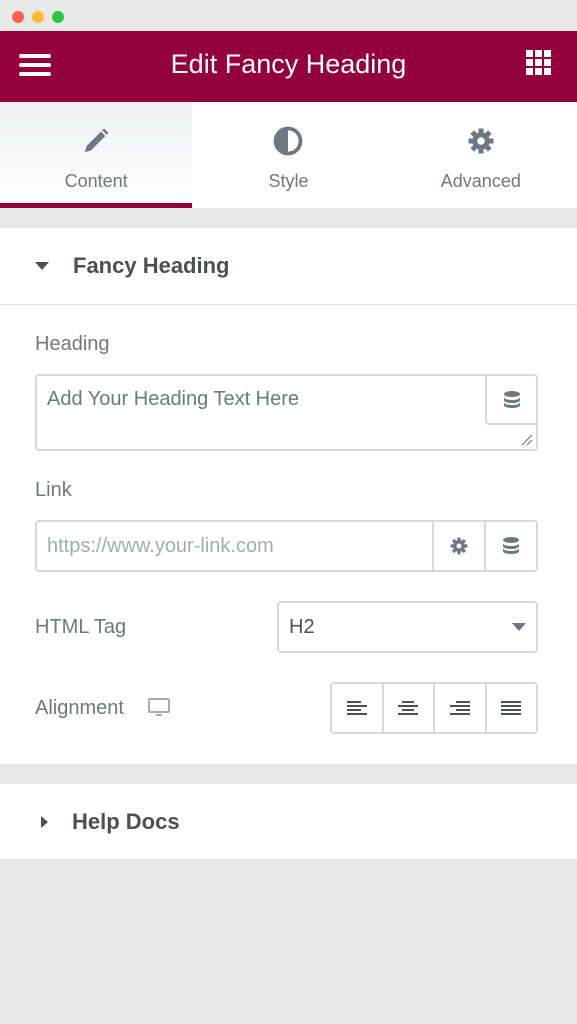 The width and height of the screenshot is (577, 1024). I want to click on align-right-icon, so click(459, 708).